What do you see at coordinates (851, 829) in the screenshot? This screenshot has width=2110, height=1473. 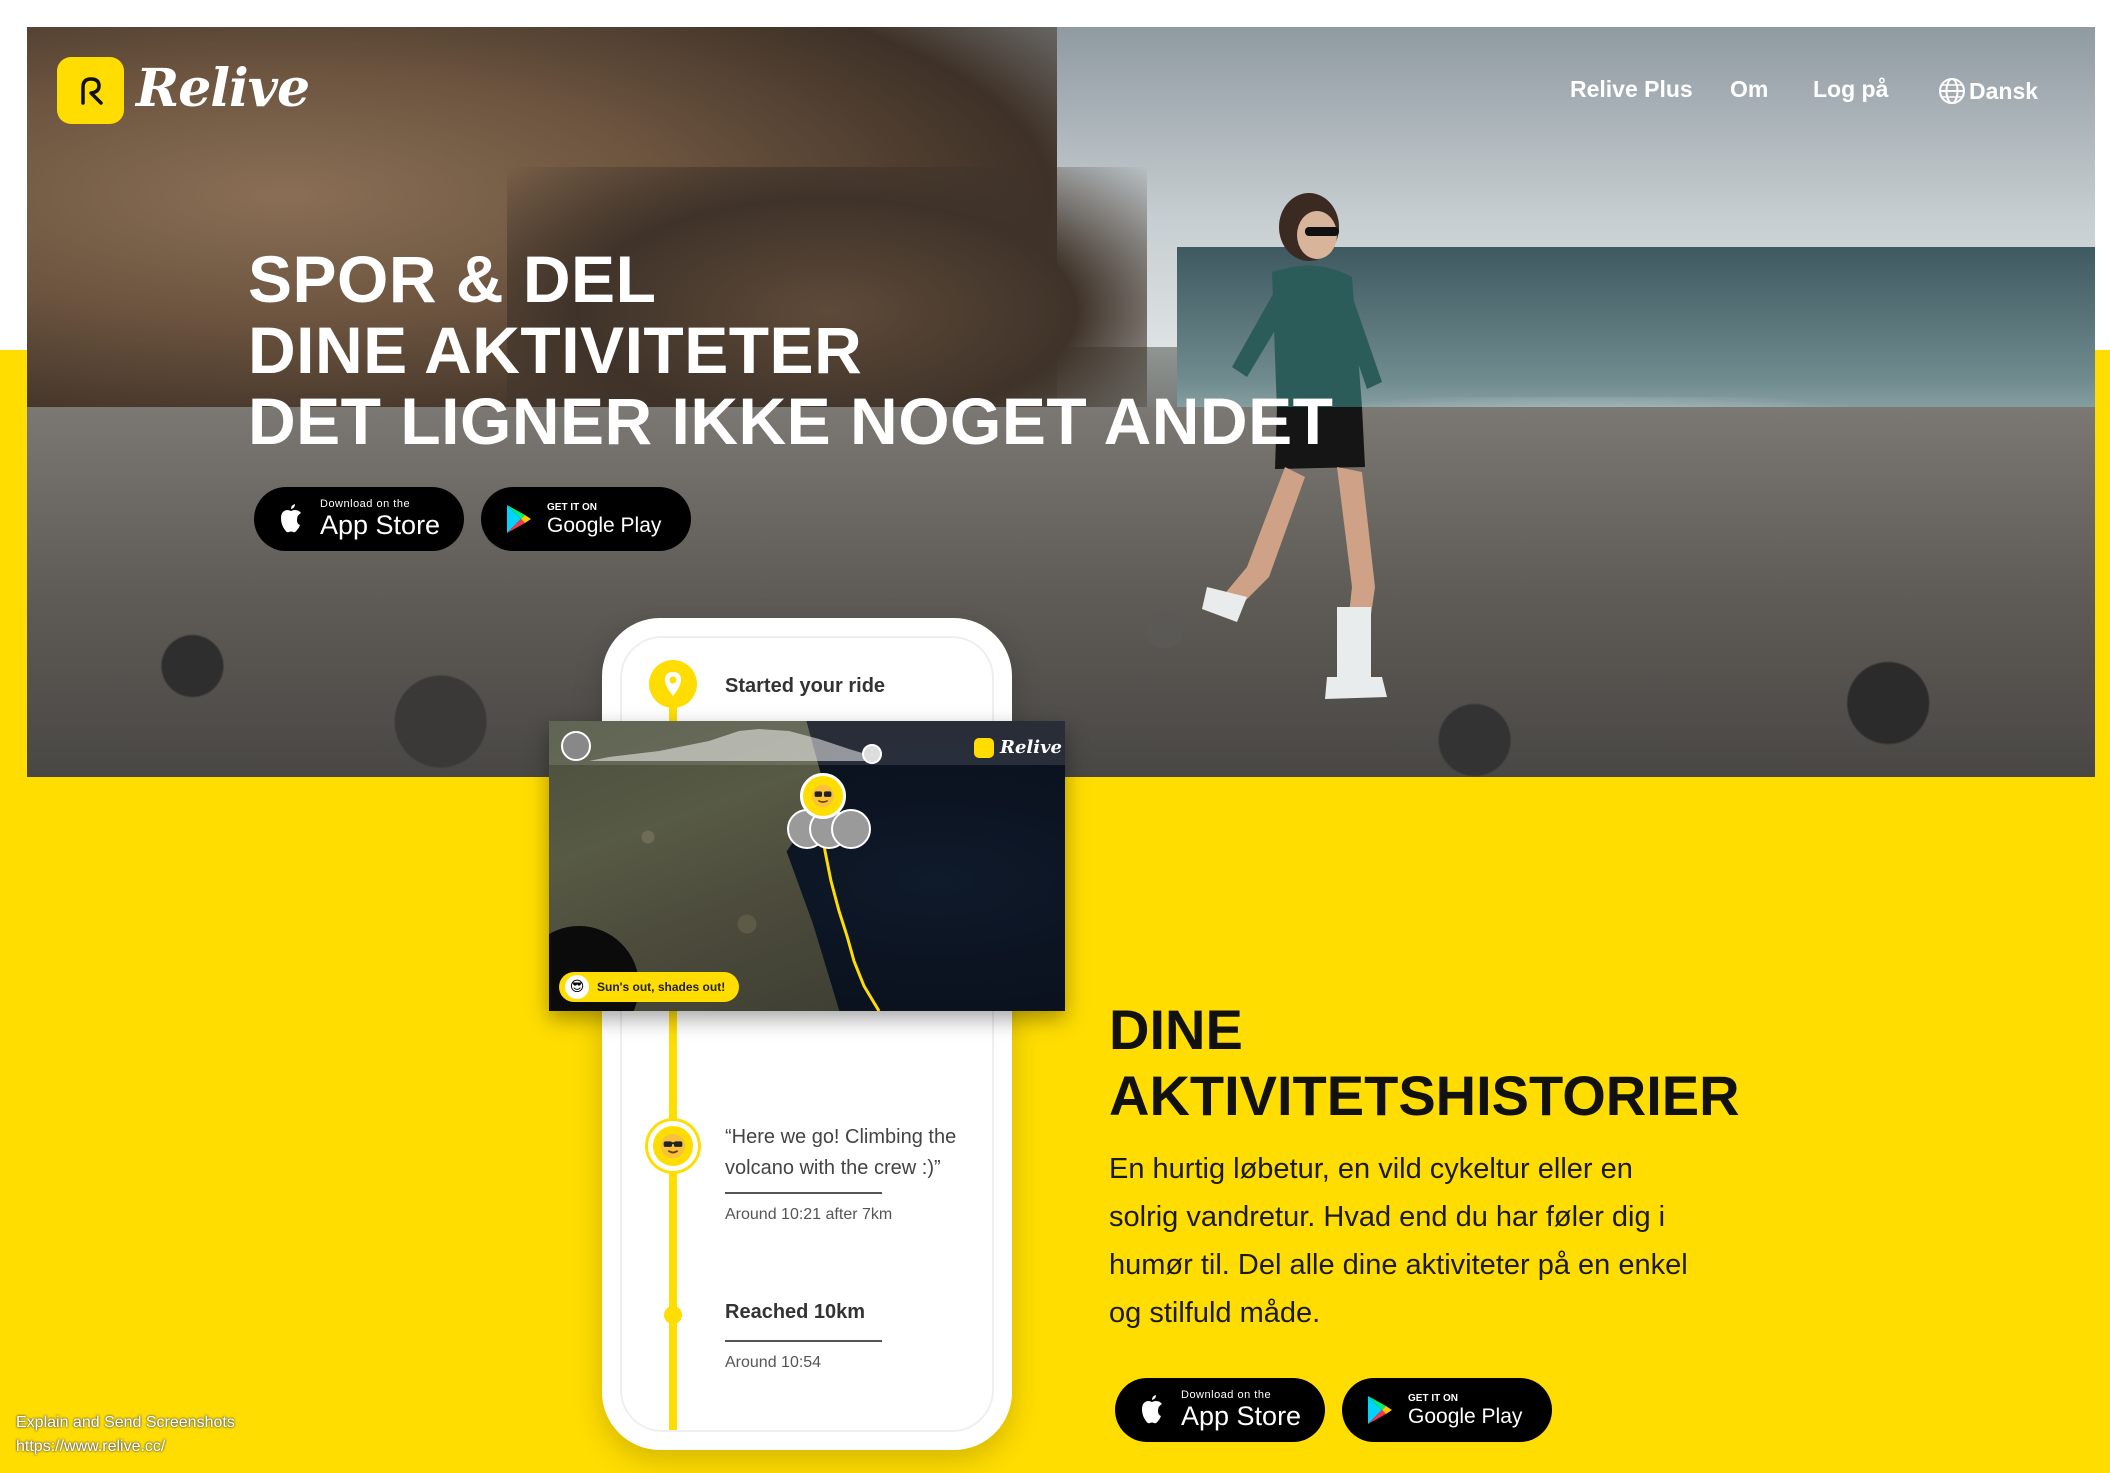 I see `rider-avatar` at bounding box center [851, 829].